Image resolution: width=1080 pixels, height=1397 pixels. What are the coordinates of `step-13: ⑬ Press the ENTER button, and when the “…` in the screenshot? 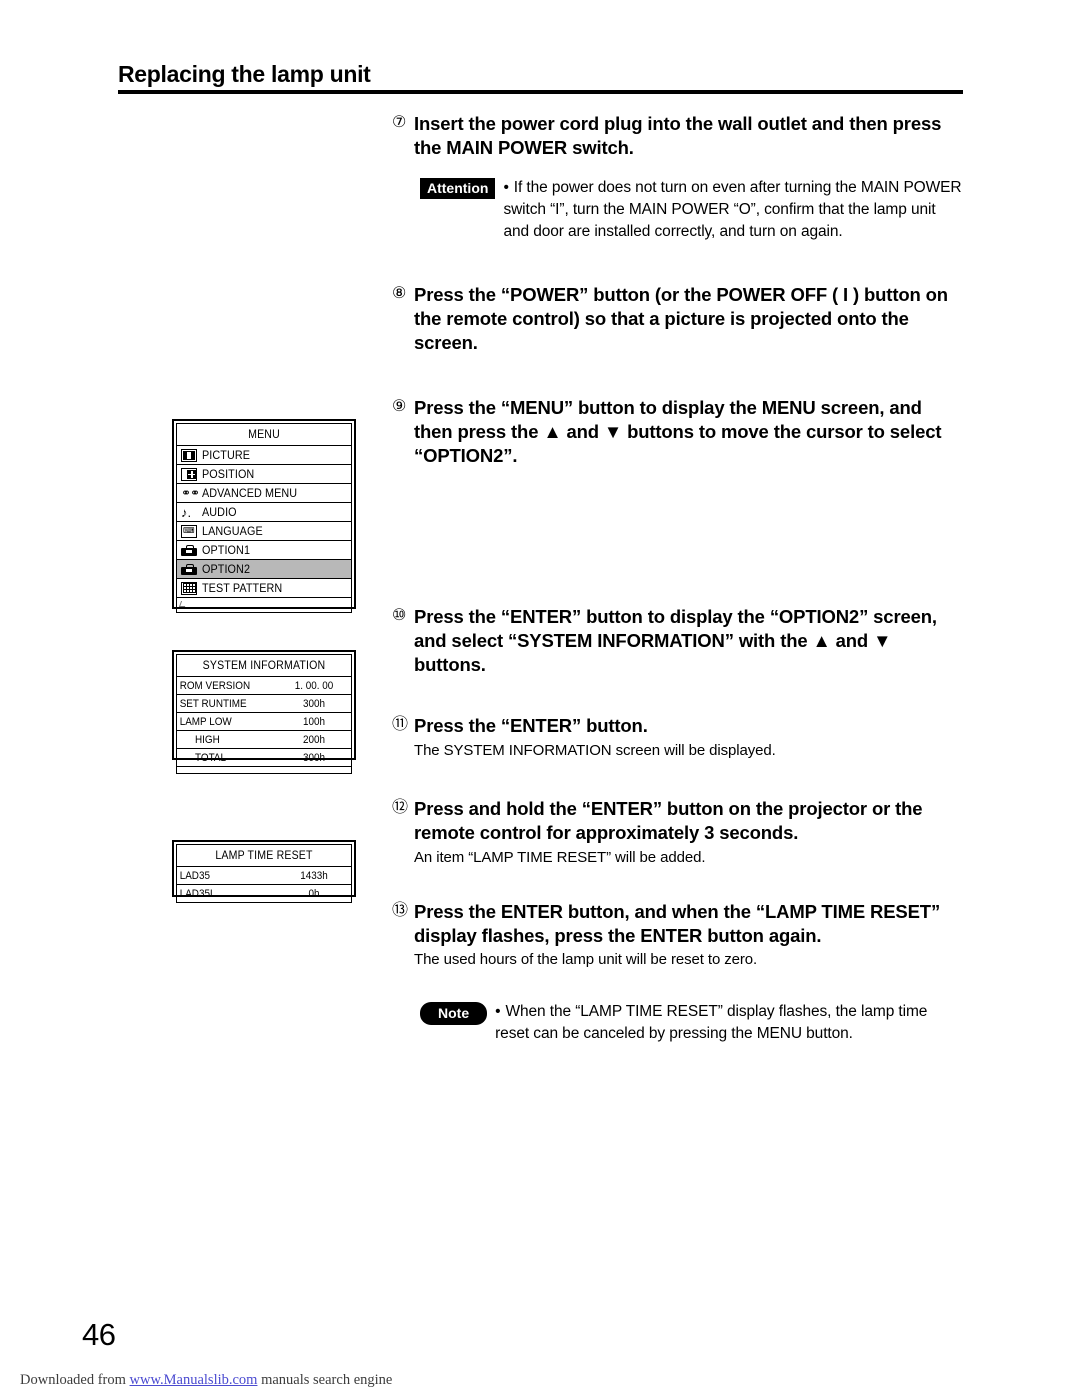 It's located at (678, 935).